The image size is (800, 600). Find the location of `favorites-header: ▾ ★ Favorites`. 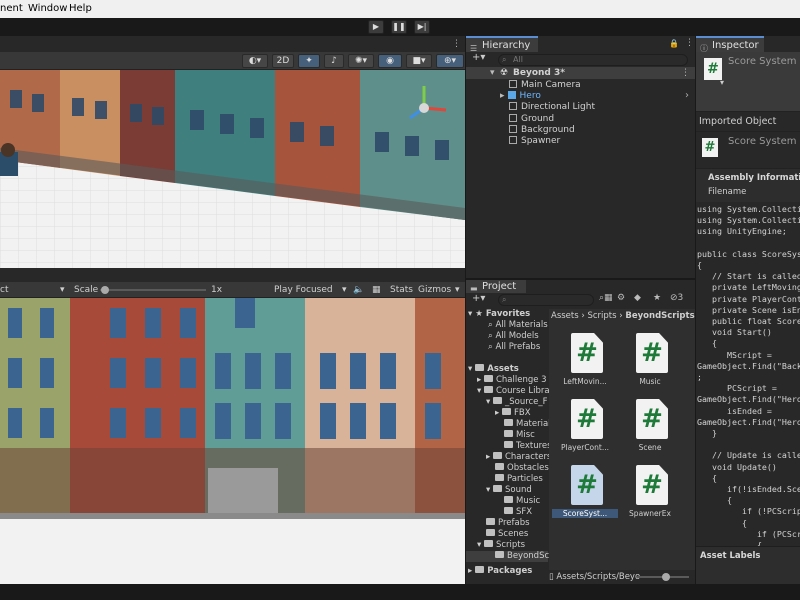

favorites-header: ▾ ★ Favorites is located at coordinates (499, 314).